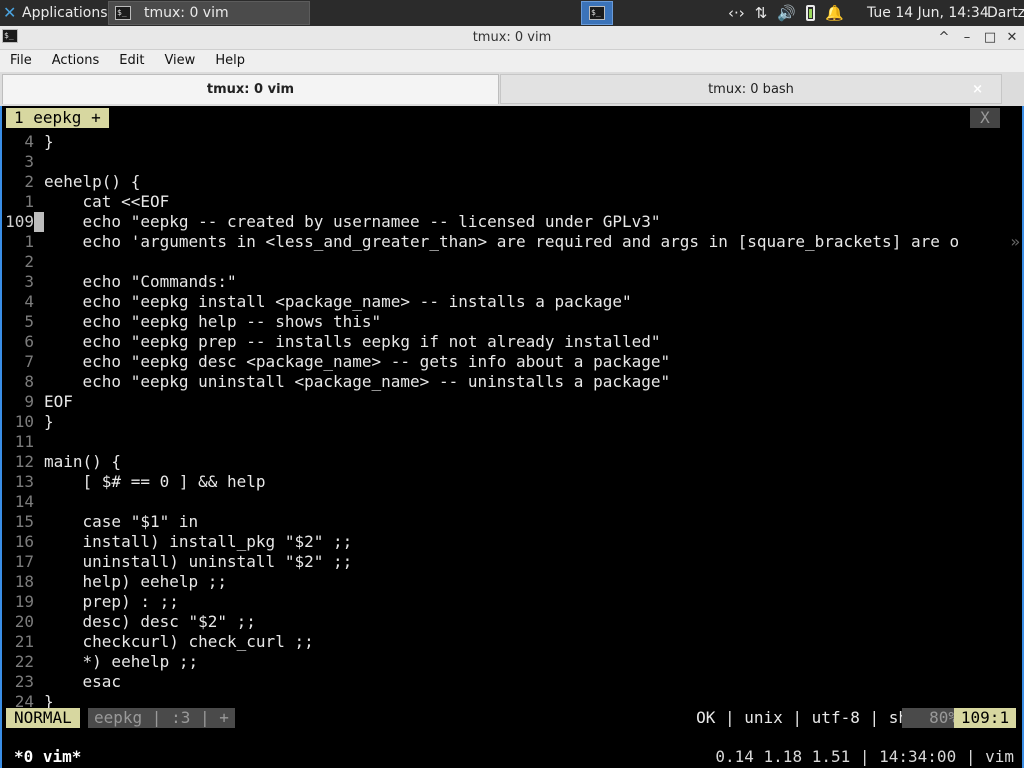 The width and height of the screenshot is (1024, 768). I want to click on line-text: desc) desc "$2" ;;, so click(150, 621).